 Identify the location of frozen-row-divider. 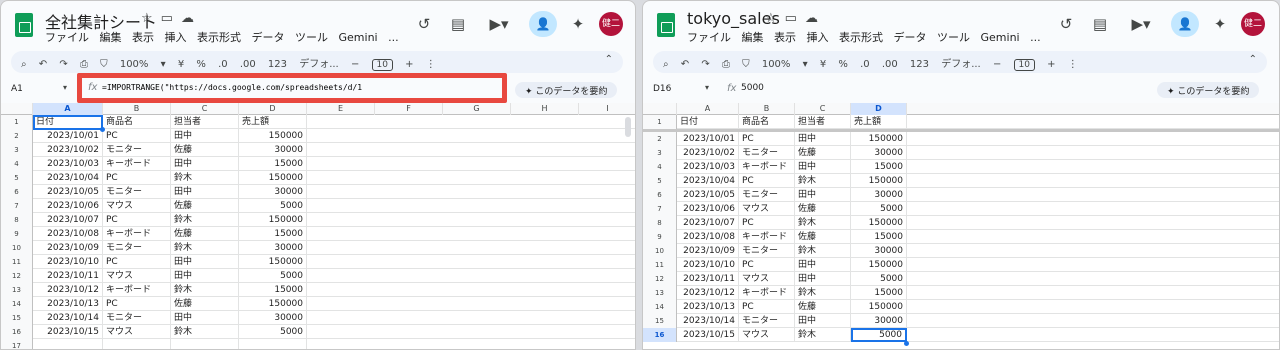
(961, 130).